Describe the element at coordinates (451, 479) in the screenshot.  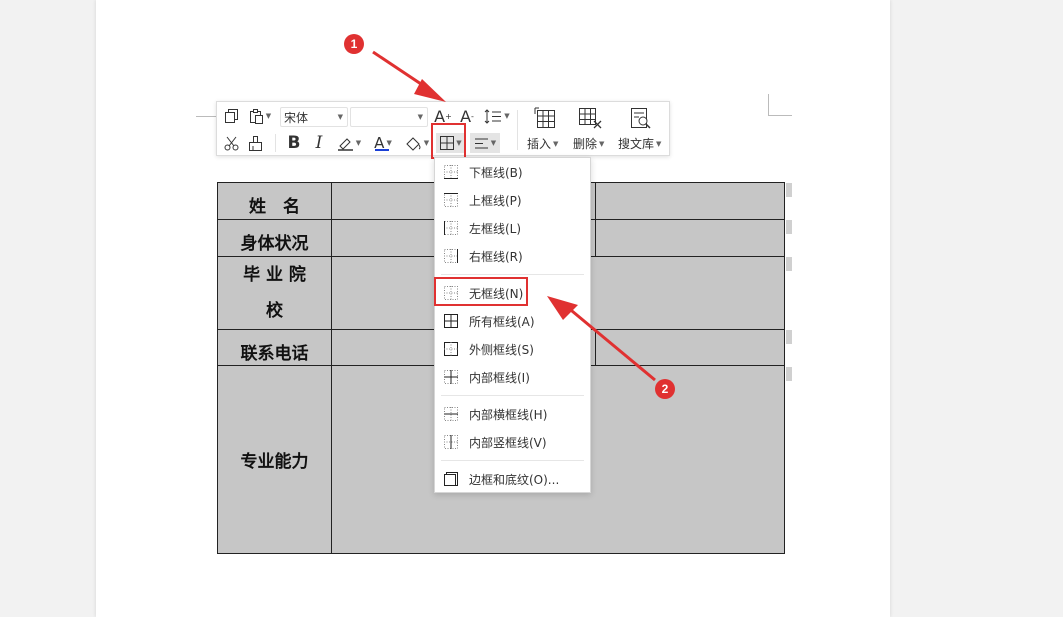
I see `borders-and-shading-icon` at that location.